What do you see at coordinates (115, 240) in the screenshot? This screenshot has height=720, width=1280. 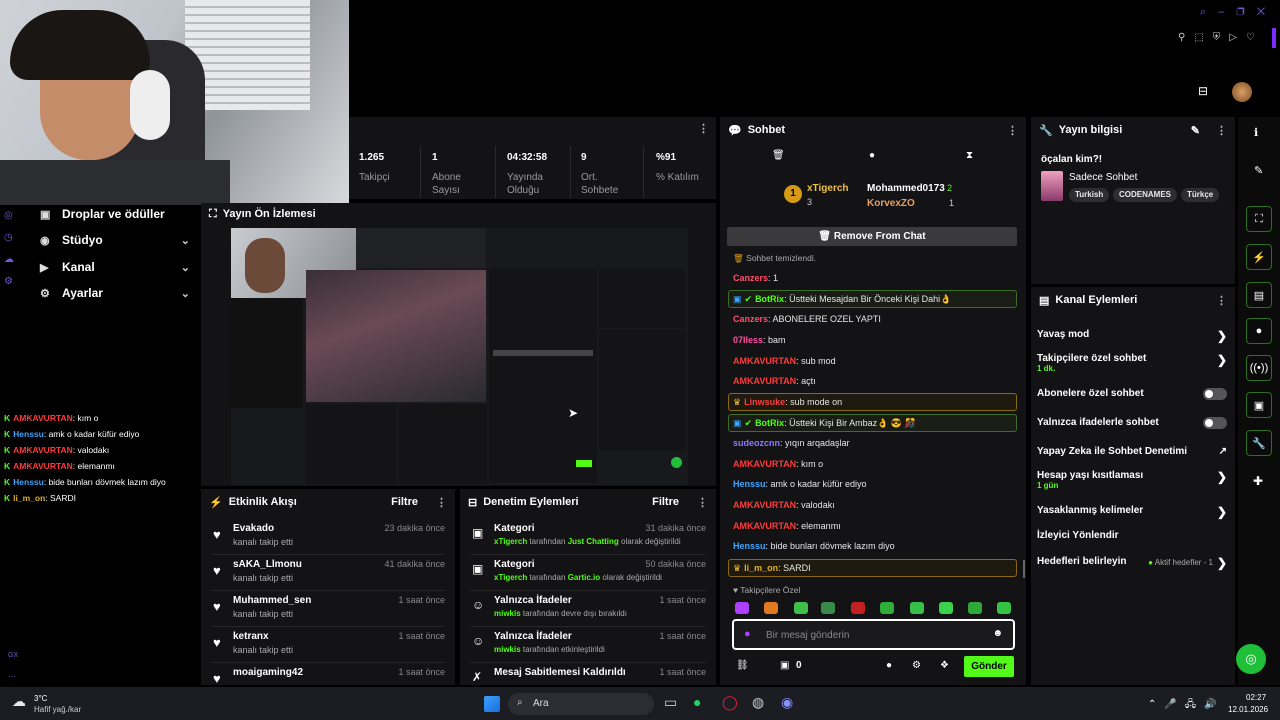 I see `sidebar-item-studio: ◉ Stüdyo ⌄` at bounding box center [115, 240].